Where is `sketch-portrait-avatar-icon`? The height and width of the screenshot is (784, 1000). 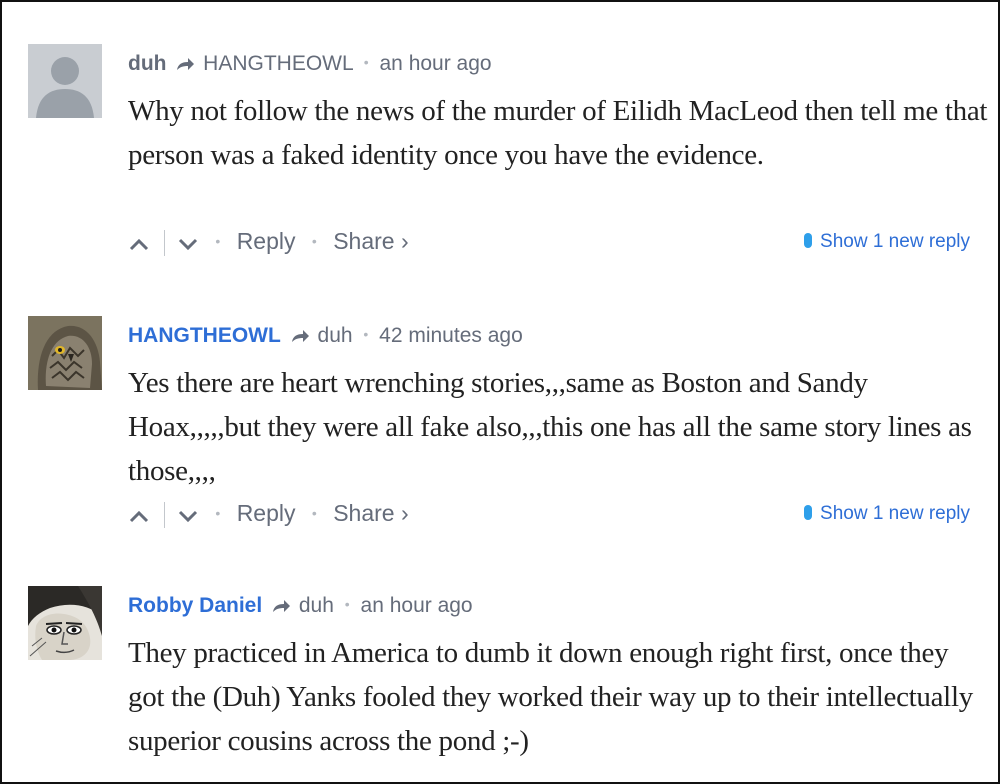
sketch-portrait-avatar-icon is located at coordinates (65, 623).